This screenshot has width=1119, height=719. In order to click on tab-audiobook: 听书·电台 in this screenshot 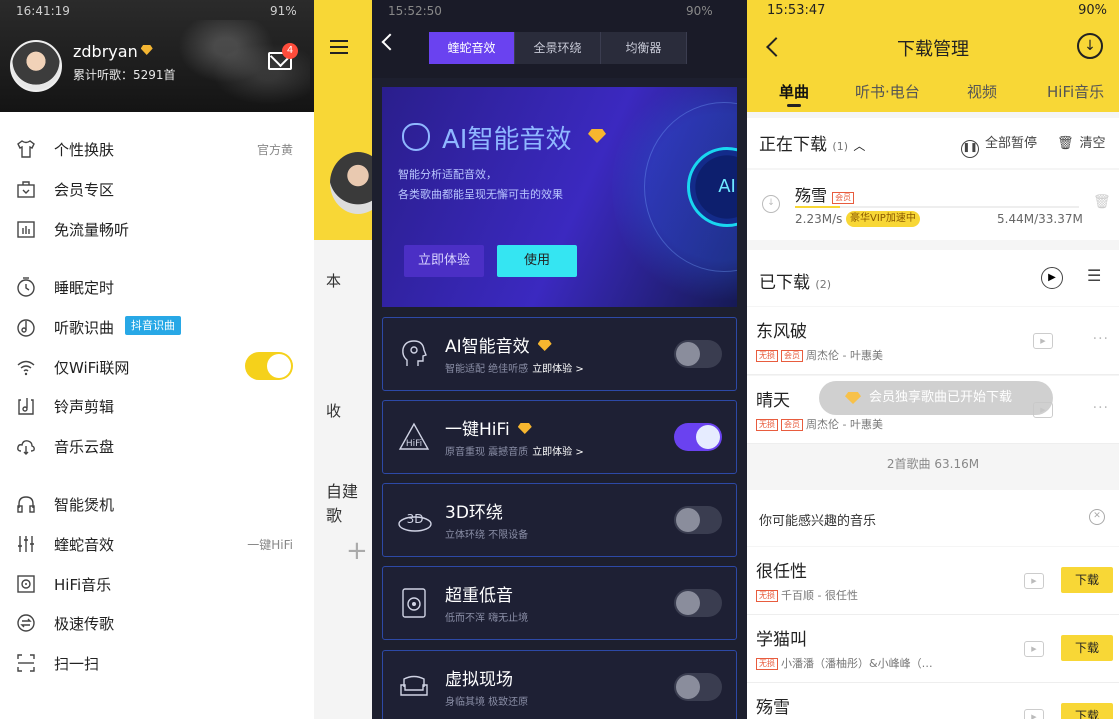, I will do `click(887, 91)`.